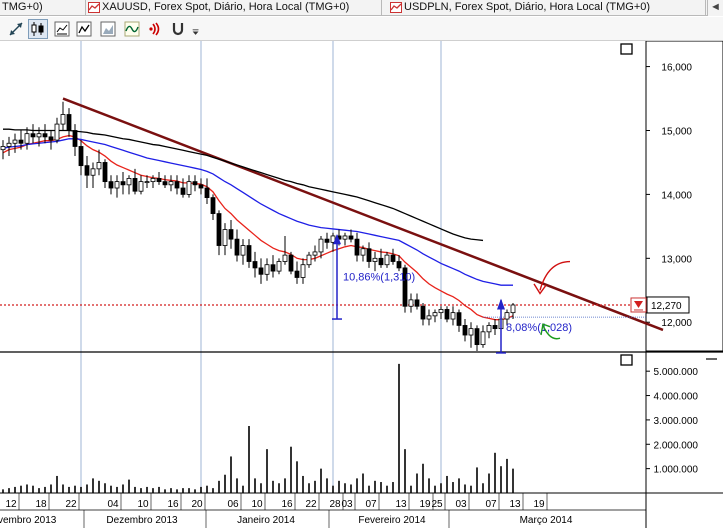 This screenshot has height=528, width=723. What do you see at coordinates (676, 131) in the screenshot?
I see `y-tick-label: 15,000` at bounding box center [676, 131].